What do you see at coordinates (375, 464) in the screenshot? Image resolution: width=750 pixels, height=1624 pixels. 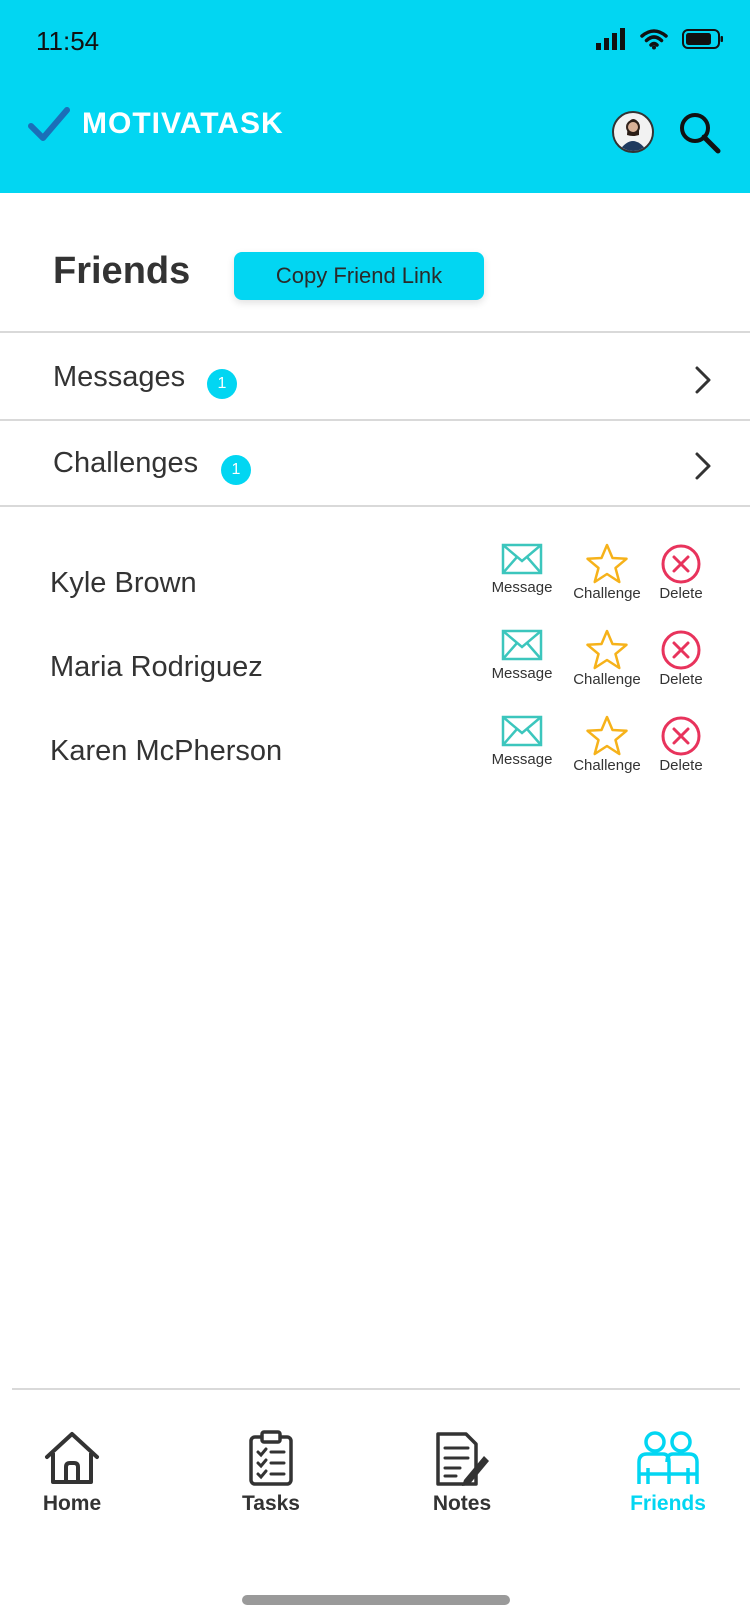 I see `challenges-row: Challenges 1` at bounding box center [375, 464].